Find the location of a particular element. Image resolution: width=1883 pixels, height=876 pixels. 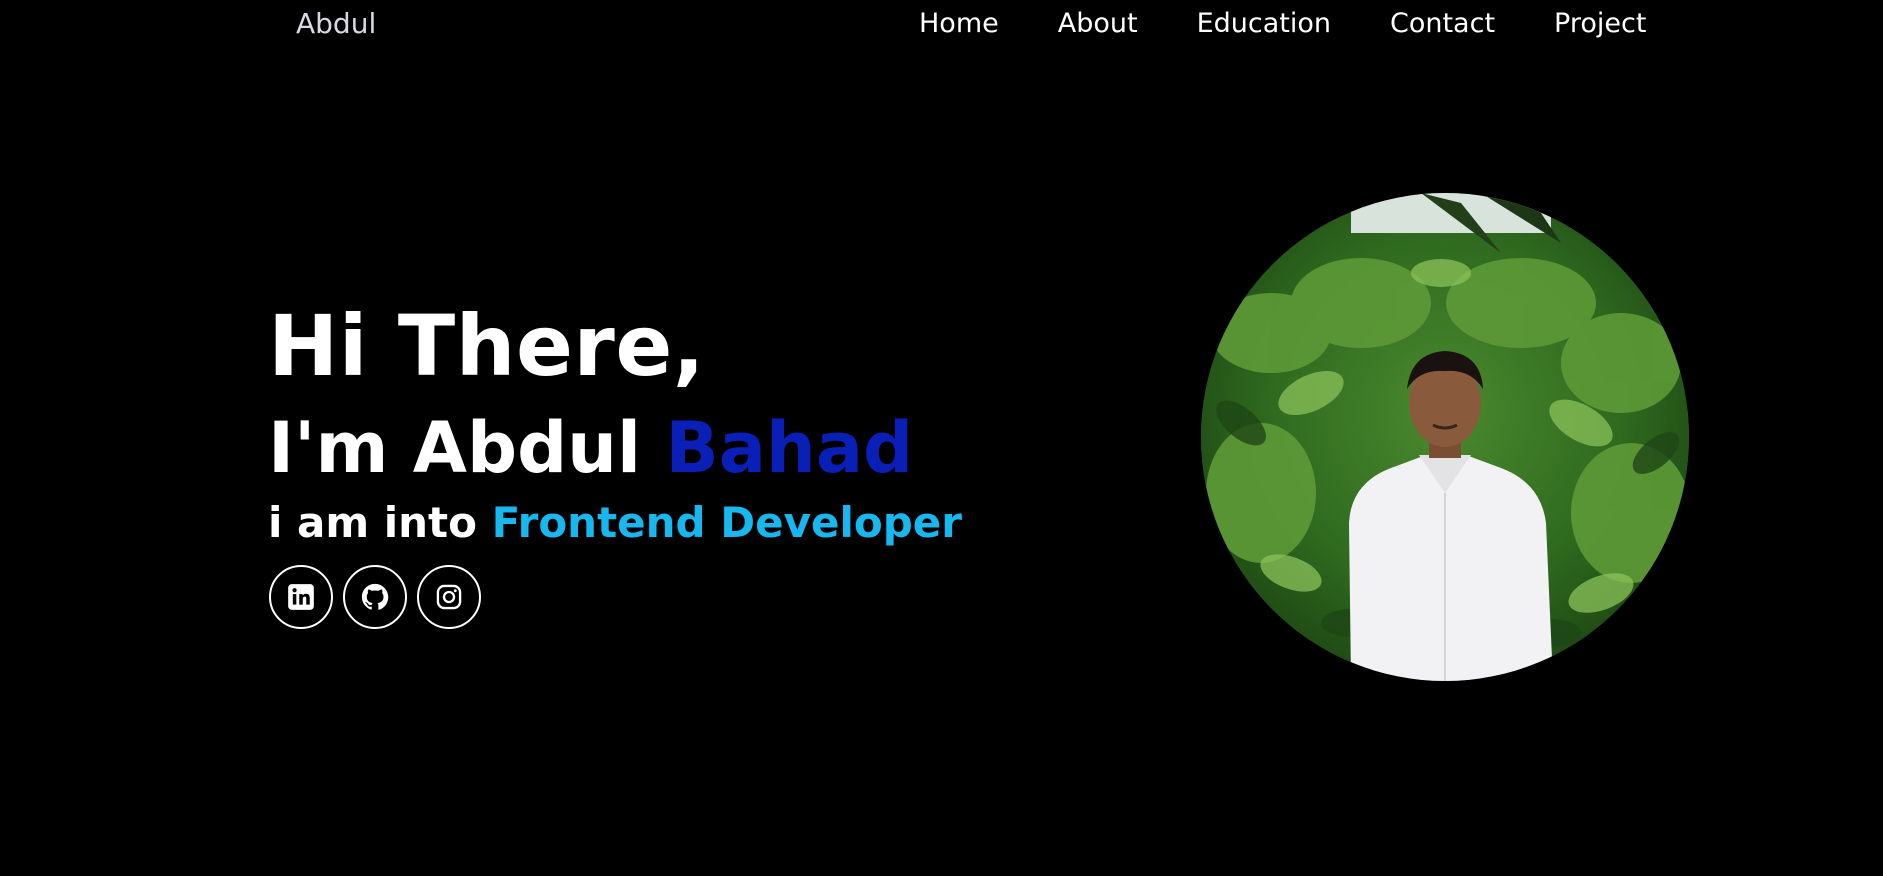

instagram-icon is located at coordinates (449, 597).